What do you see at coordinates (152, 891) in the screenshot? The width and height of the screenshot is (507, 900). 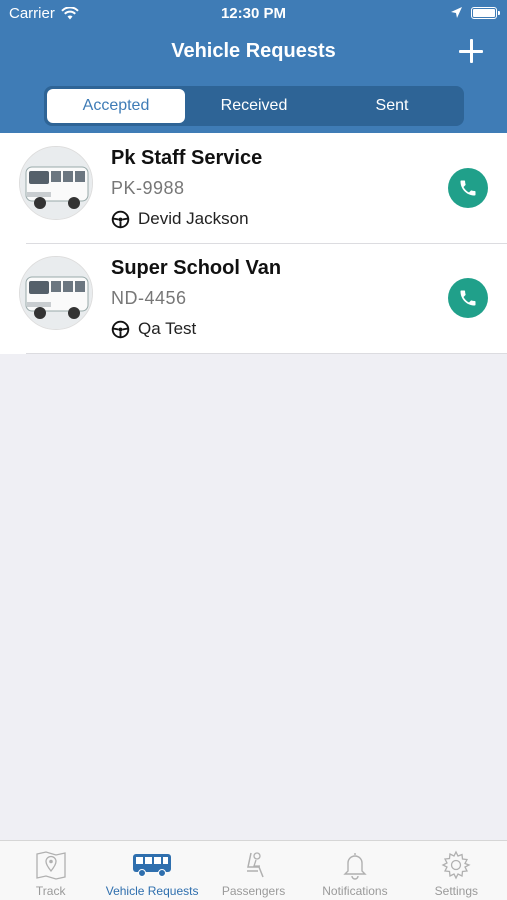 I see `tab-vehicle-requests-label: Vehicle Requests` at bounding box center [152, 891].